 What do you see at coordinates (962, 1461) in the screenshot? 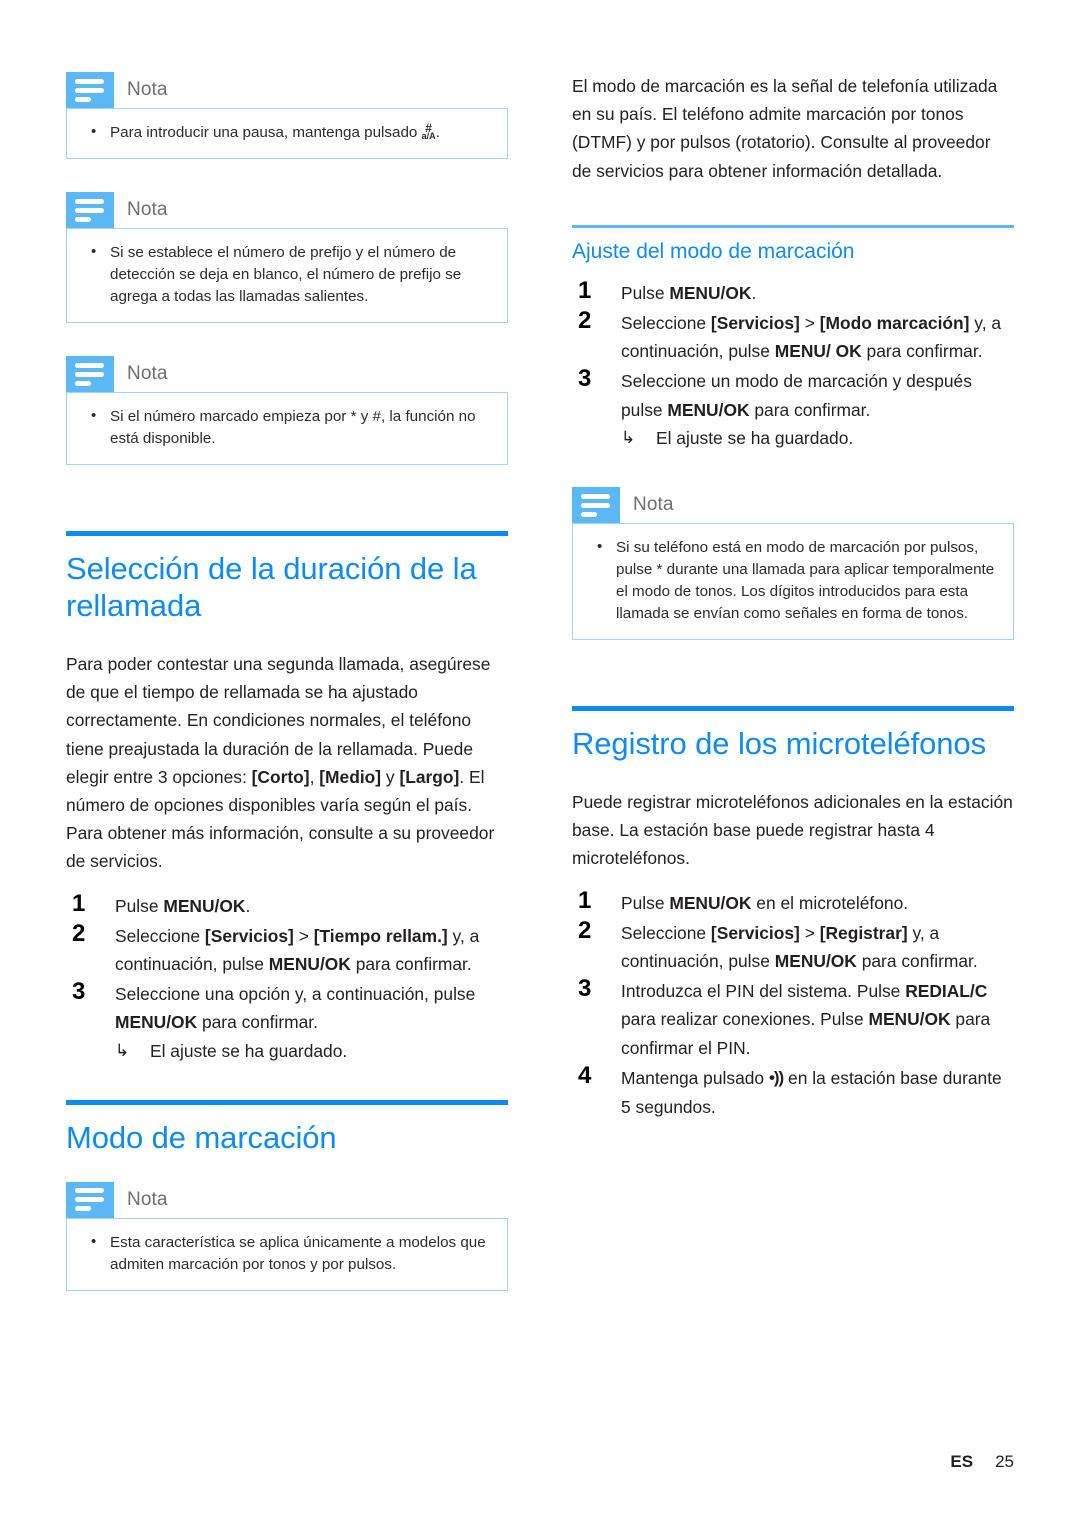
I see `footer-language-code: ES` at bounding box center [962, 1461].